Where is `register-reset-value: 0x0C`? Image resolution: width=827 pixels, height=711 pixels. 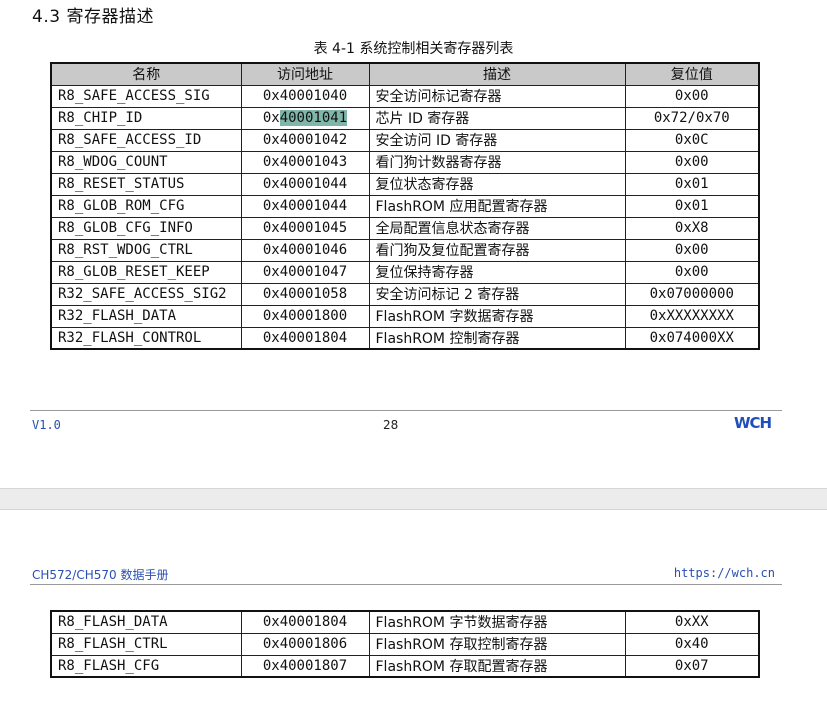
register-reset-value: 0x0C is located at coordinates (692, 140).